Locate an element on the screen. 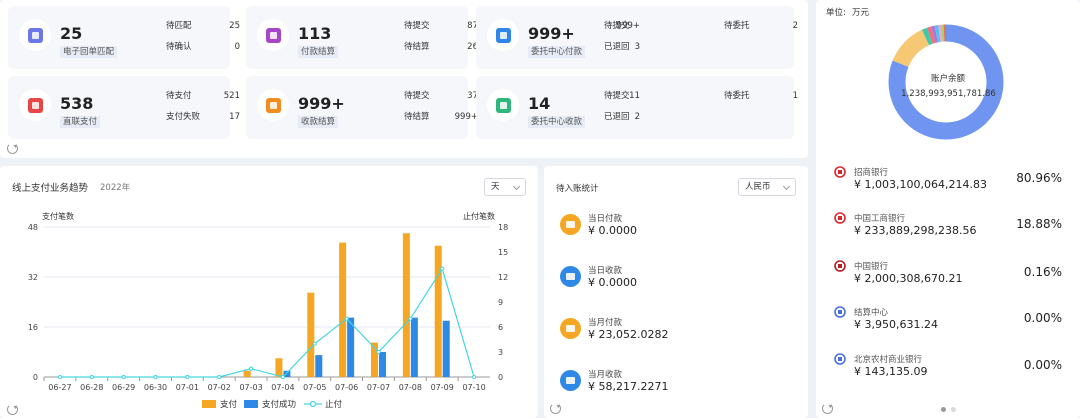 The height and width of the screenshot is (418, 1080). card-stat-value: 37 is located at coordinates (453, 96).